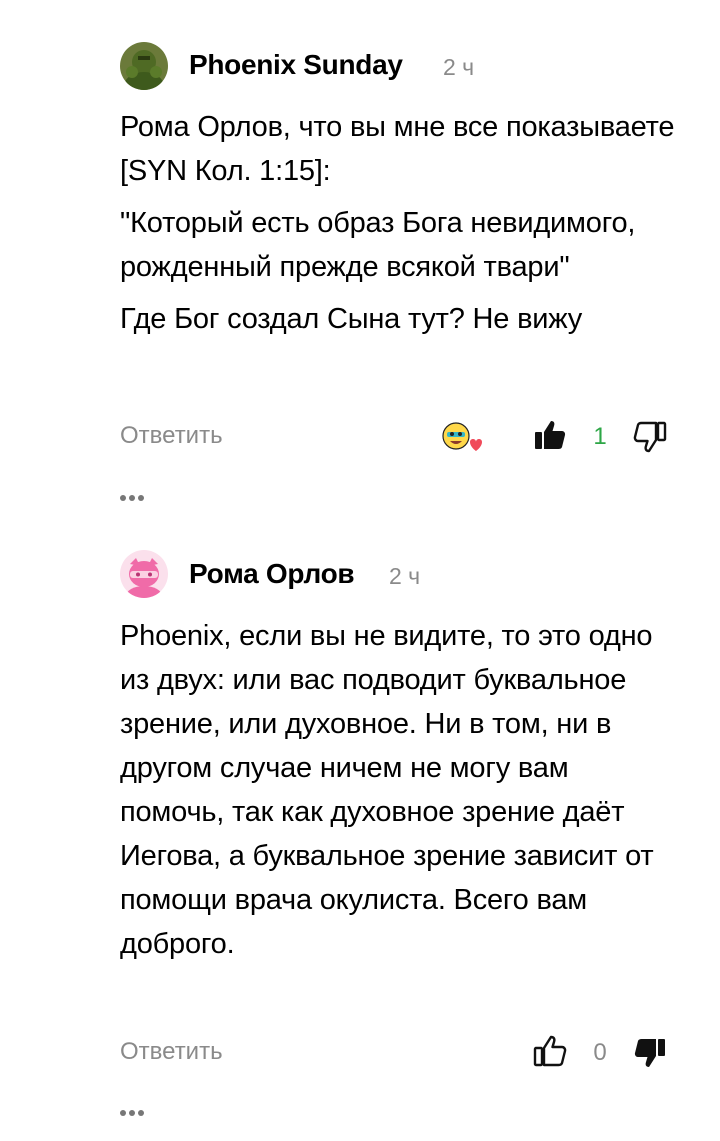 The image size is (720, 1141). What do you see at coordinates (351, 319) in the screenshot?
I see `comment-paragraph: Где Бог создал Сына тут? Не вижу` at bounding box center [351, 319].